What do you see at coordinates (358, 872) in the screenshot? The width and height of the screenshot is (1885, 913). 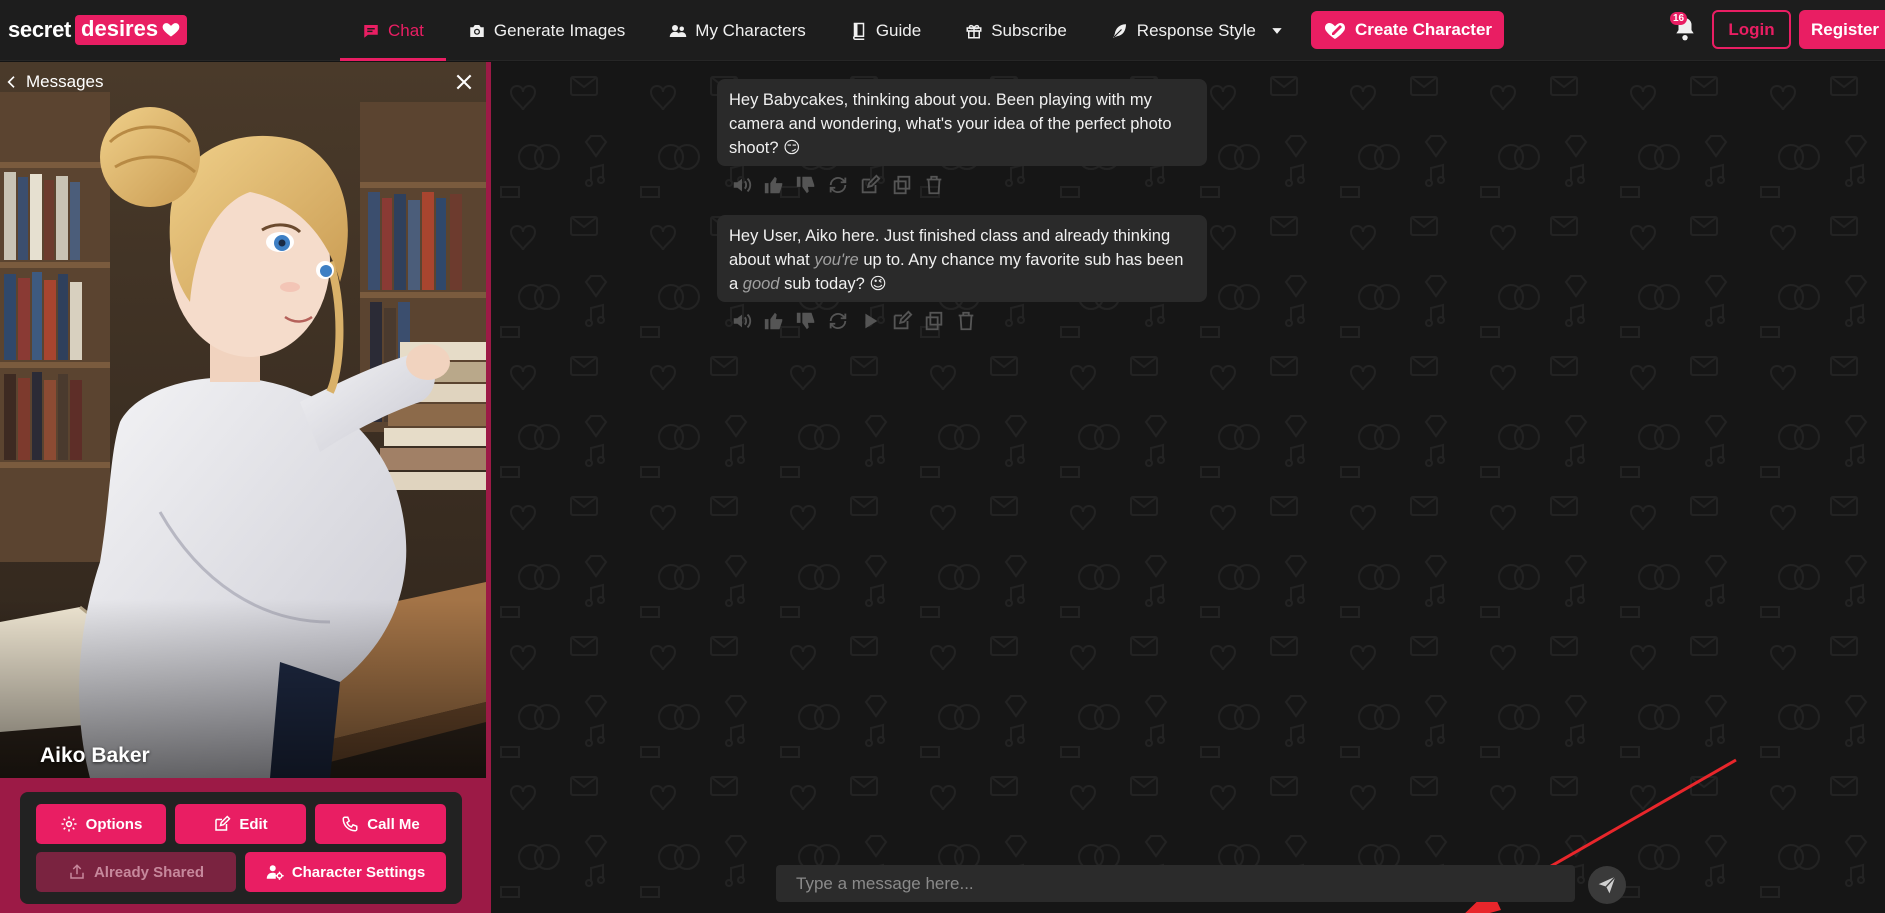 I see `character-settings-label: Character Settings` at bounding box center [358, 872].